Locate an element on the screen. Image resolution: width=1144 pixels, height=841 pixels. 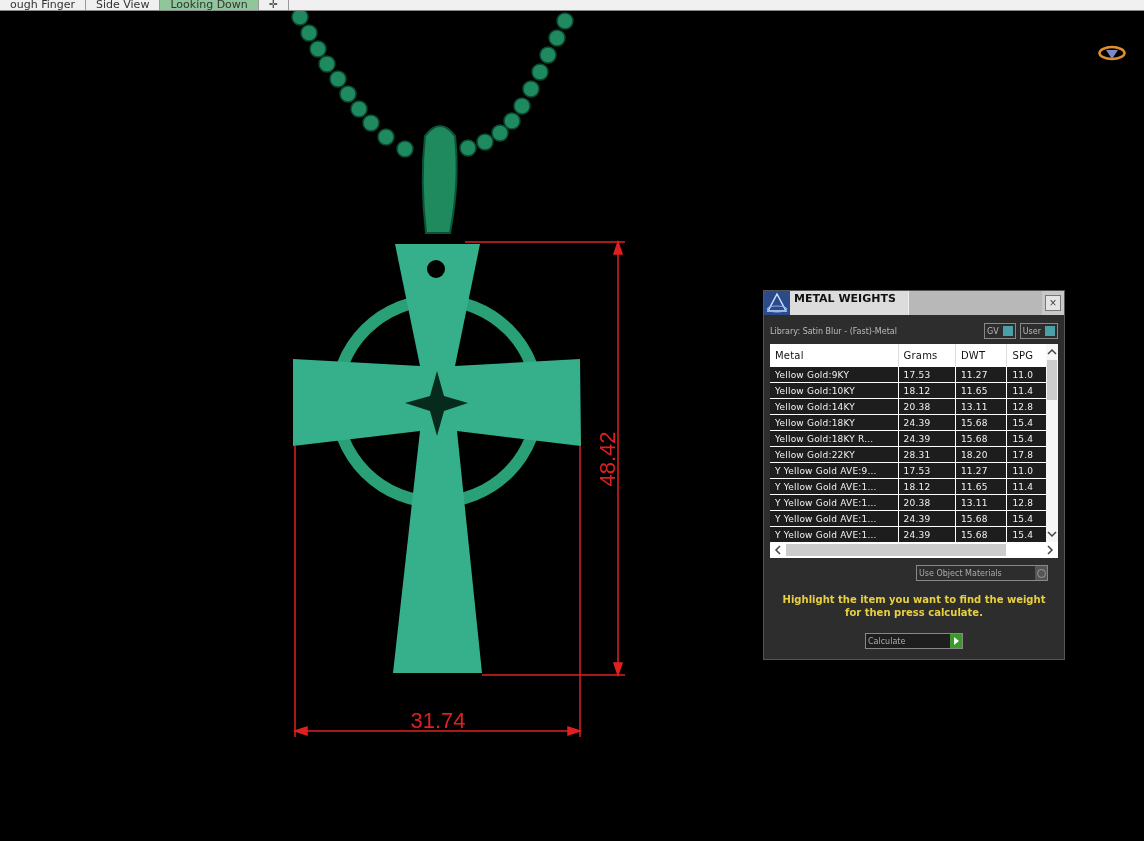
view-tab: ough Finger is located at coordinates (43, 5).